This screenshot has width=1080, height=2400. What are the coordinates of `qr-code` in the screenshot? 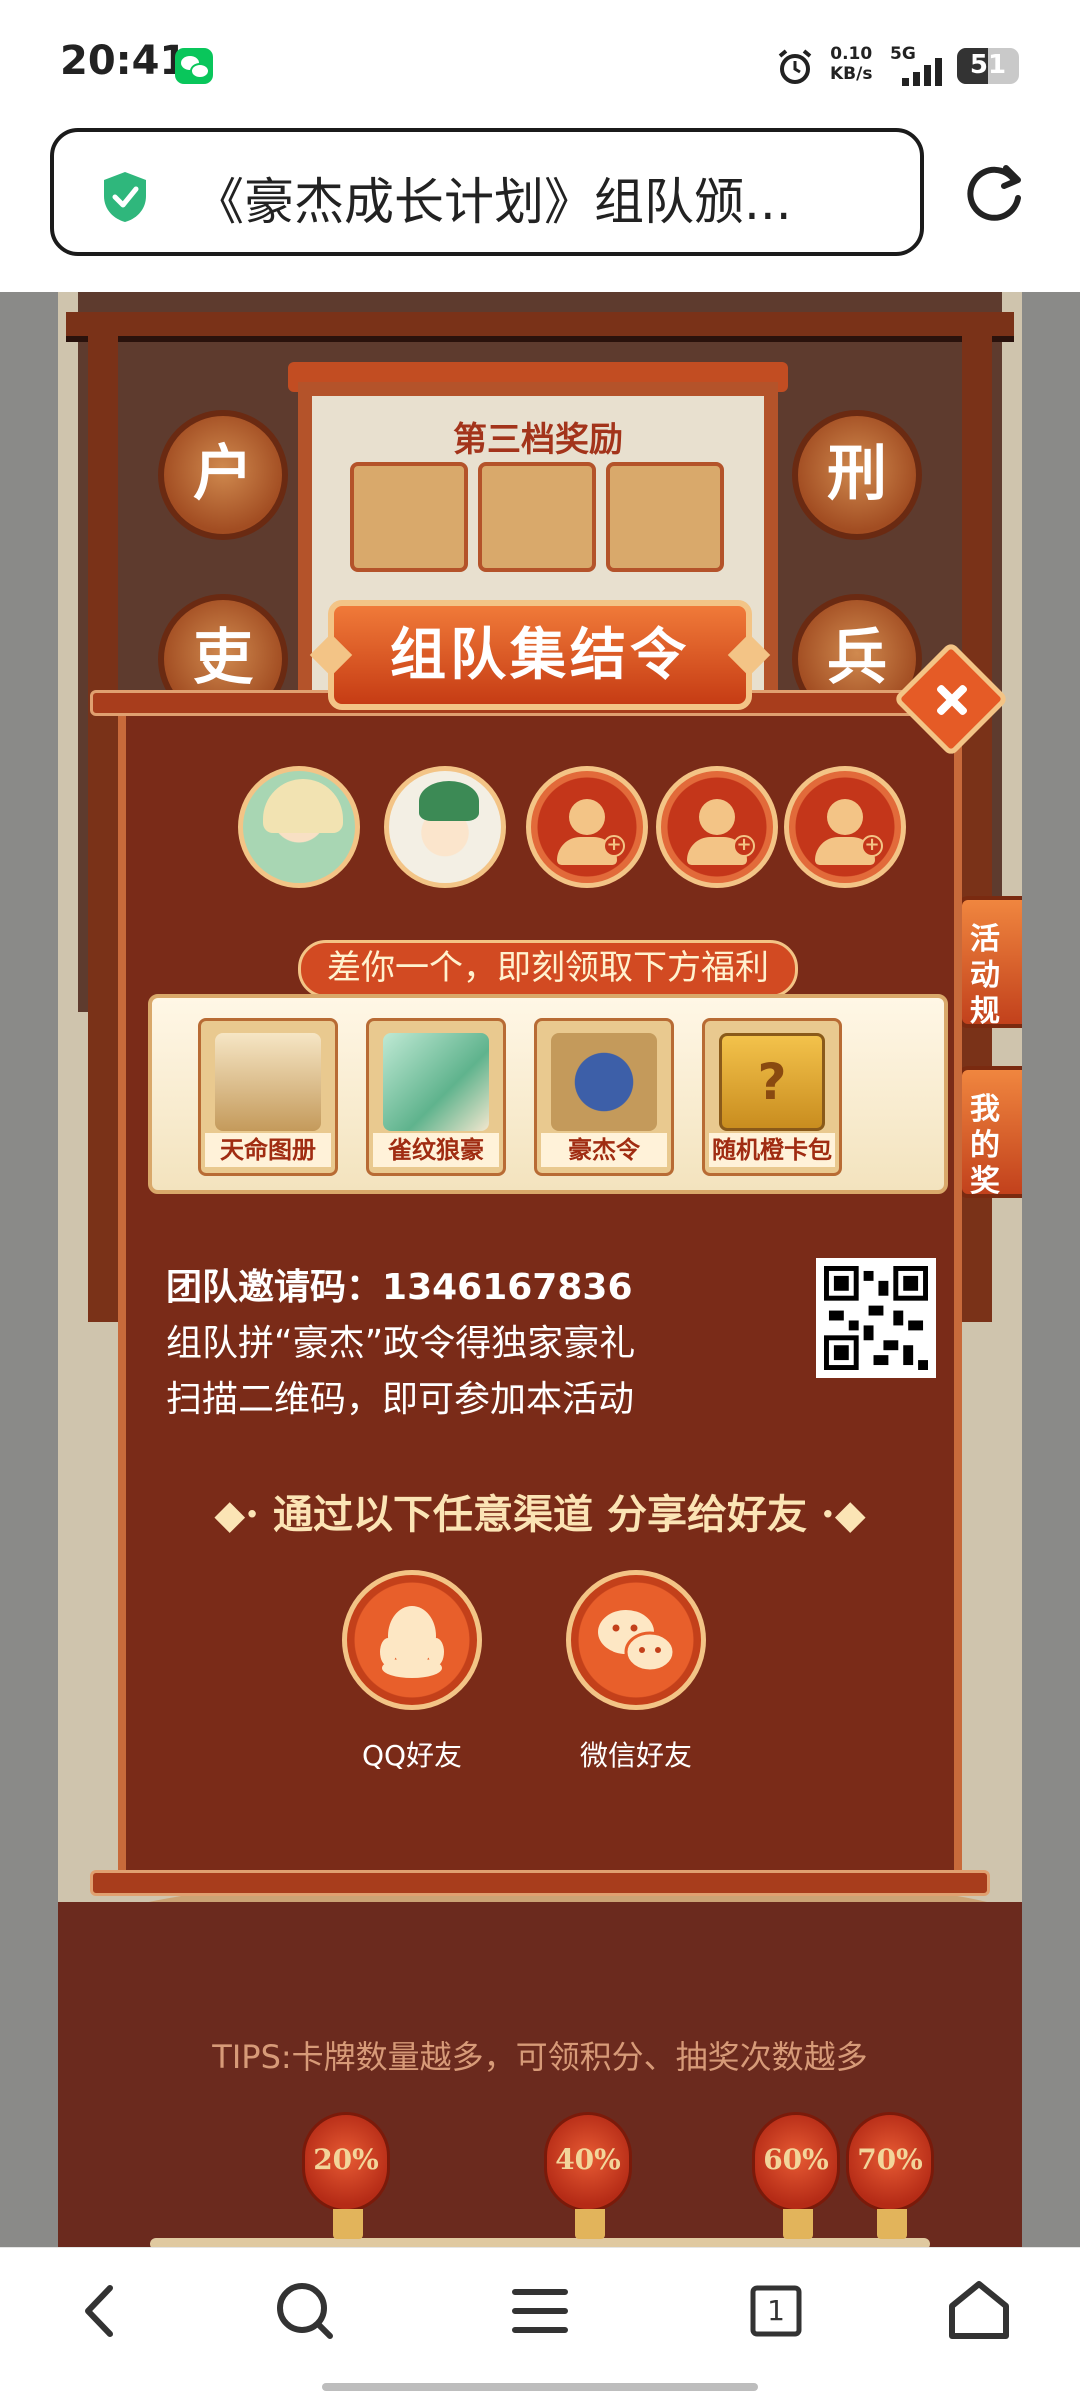 It's located at (876, 1318).